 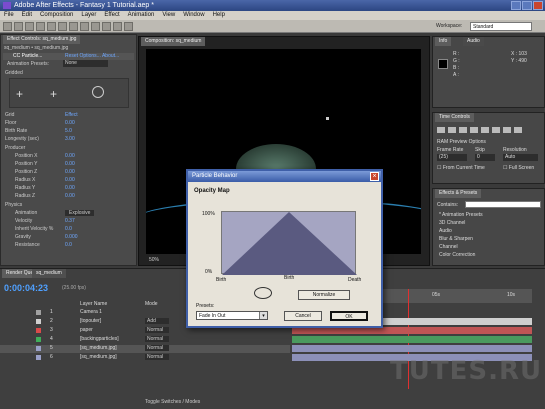 I want to click on tab-time-controls: Time Controls, so click(x=454, y=117).